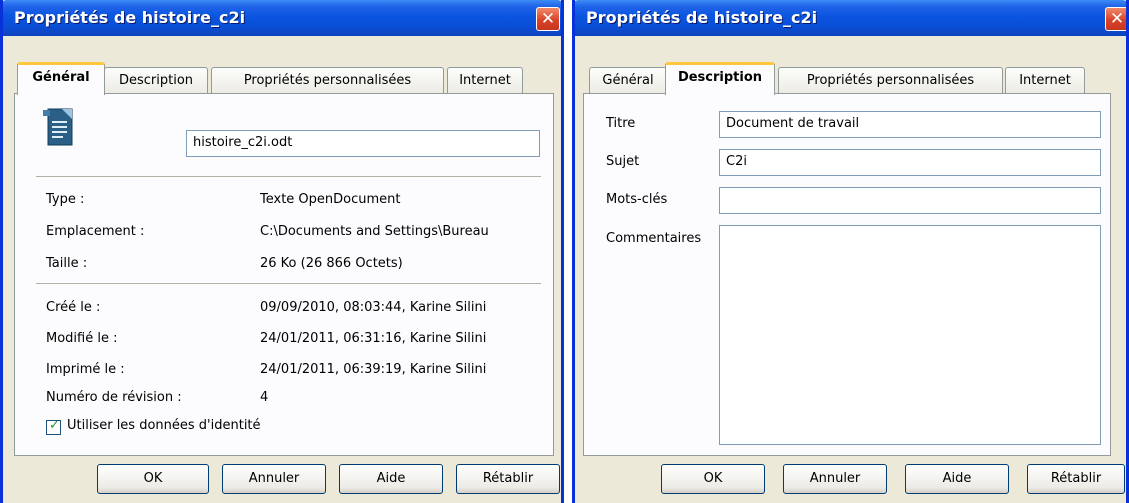 The height and width of the screenshot is (503, 1129). What do you see at coordinates (654, 238) in the screenshot?
I see `comments-label: Commentaires` at bounding box center [654, 238].